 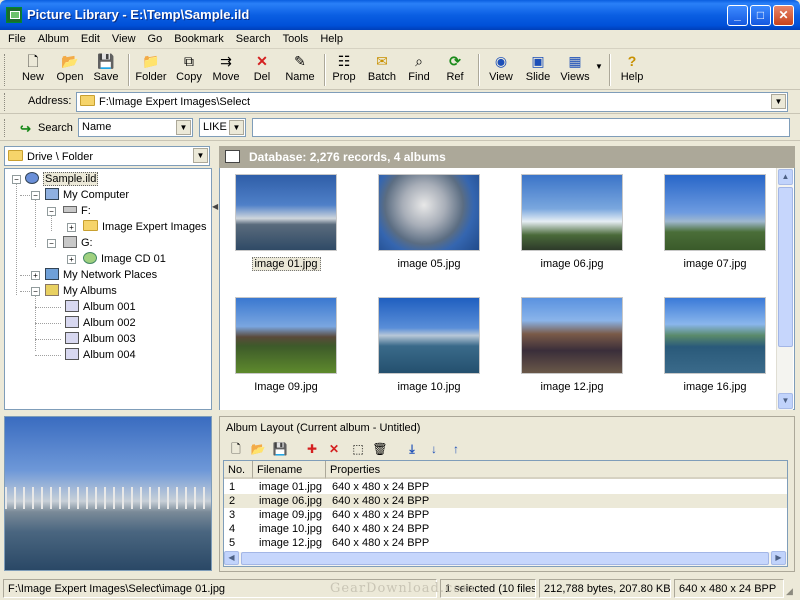 I want to click on save-button: 💾 Save, so click(x=106, y=70).